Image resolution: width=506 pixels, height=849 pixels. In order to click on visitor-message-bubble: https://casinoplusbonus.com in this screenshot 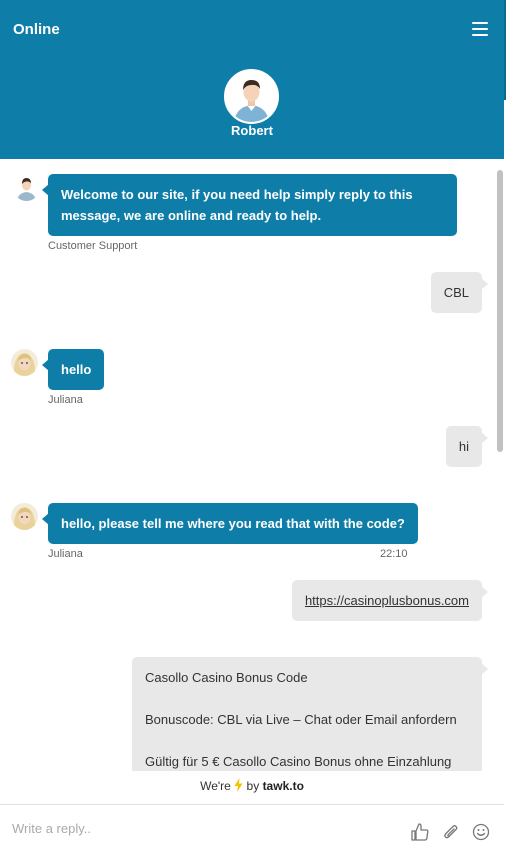, I will do `click(390, 600)`.